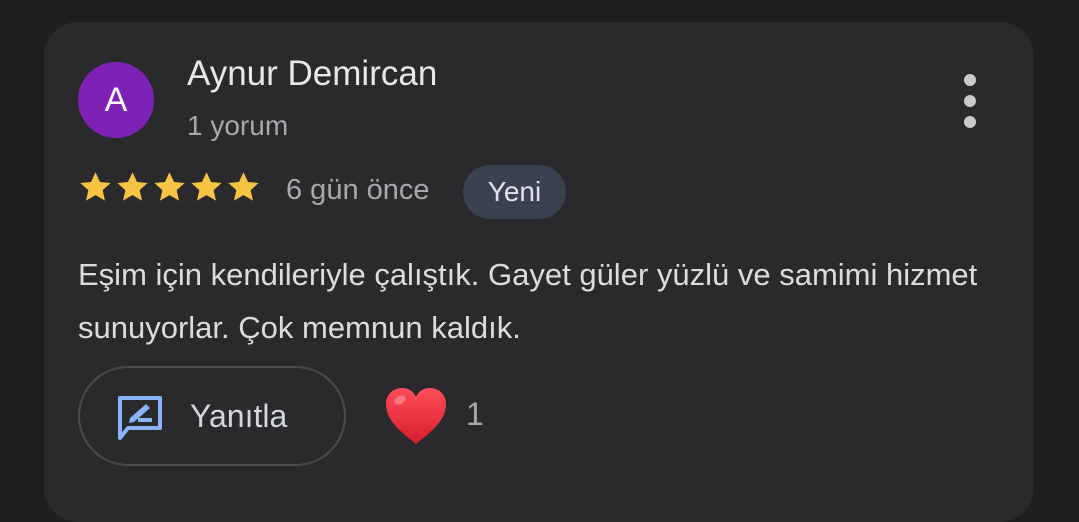 The width and height of the screenshot is (1079, 522). I want to click on reply-button-label: Yanıtla, so click(239, 416).